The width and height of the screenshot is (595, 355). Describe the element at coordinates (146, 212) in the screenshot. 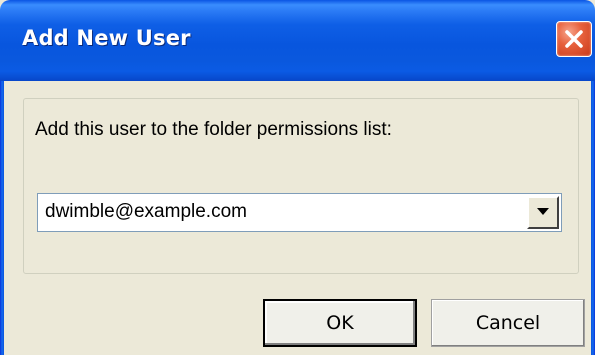

I see `user-combo-value: dwimble@example.com` at that location.